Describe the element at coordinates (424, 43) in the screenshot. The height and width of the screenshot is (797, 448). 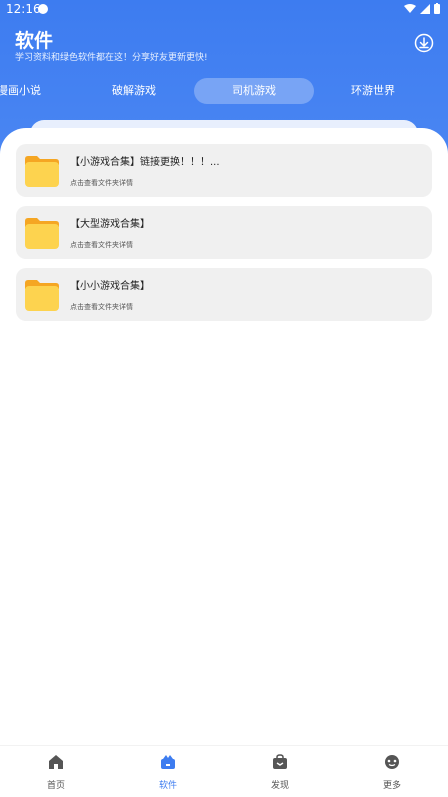
I see `download-icon` at that location.